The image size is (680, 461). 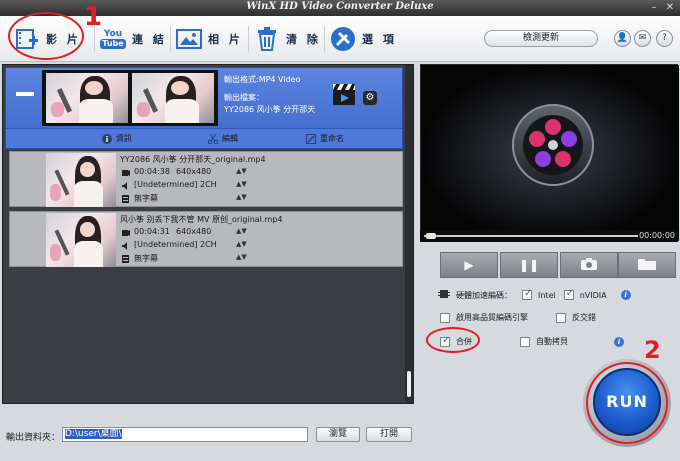 What do you see at coordinates (593, 295) in the screenshot?
I see `nvidia-label: nVIDIA` at bounding box center [593, 295].